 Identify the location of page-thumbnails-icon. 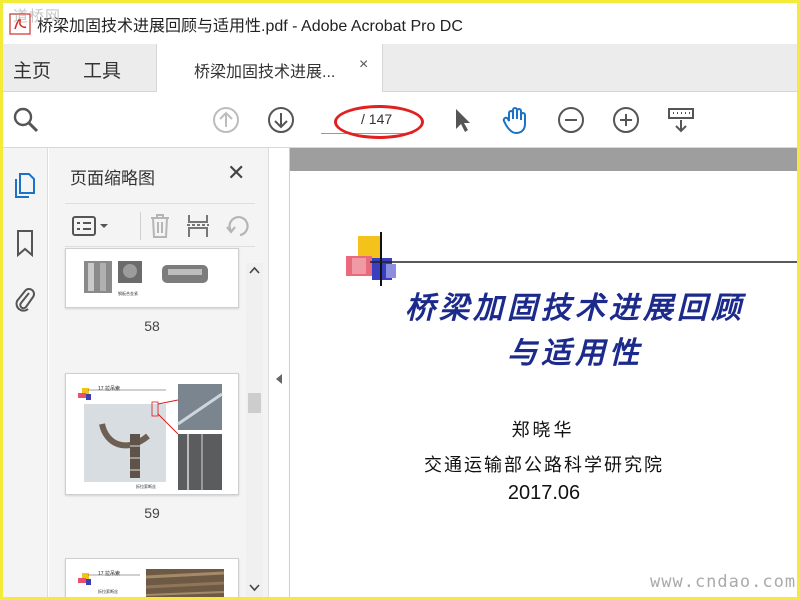
(25, 185).